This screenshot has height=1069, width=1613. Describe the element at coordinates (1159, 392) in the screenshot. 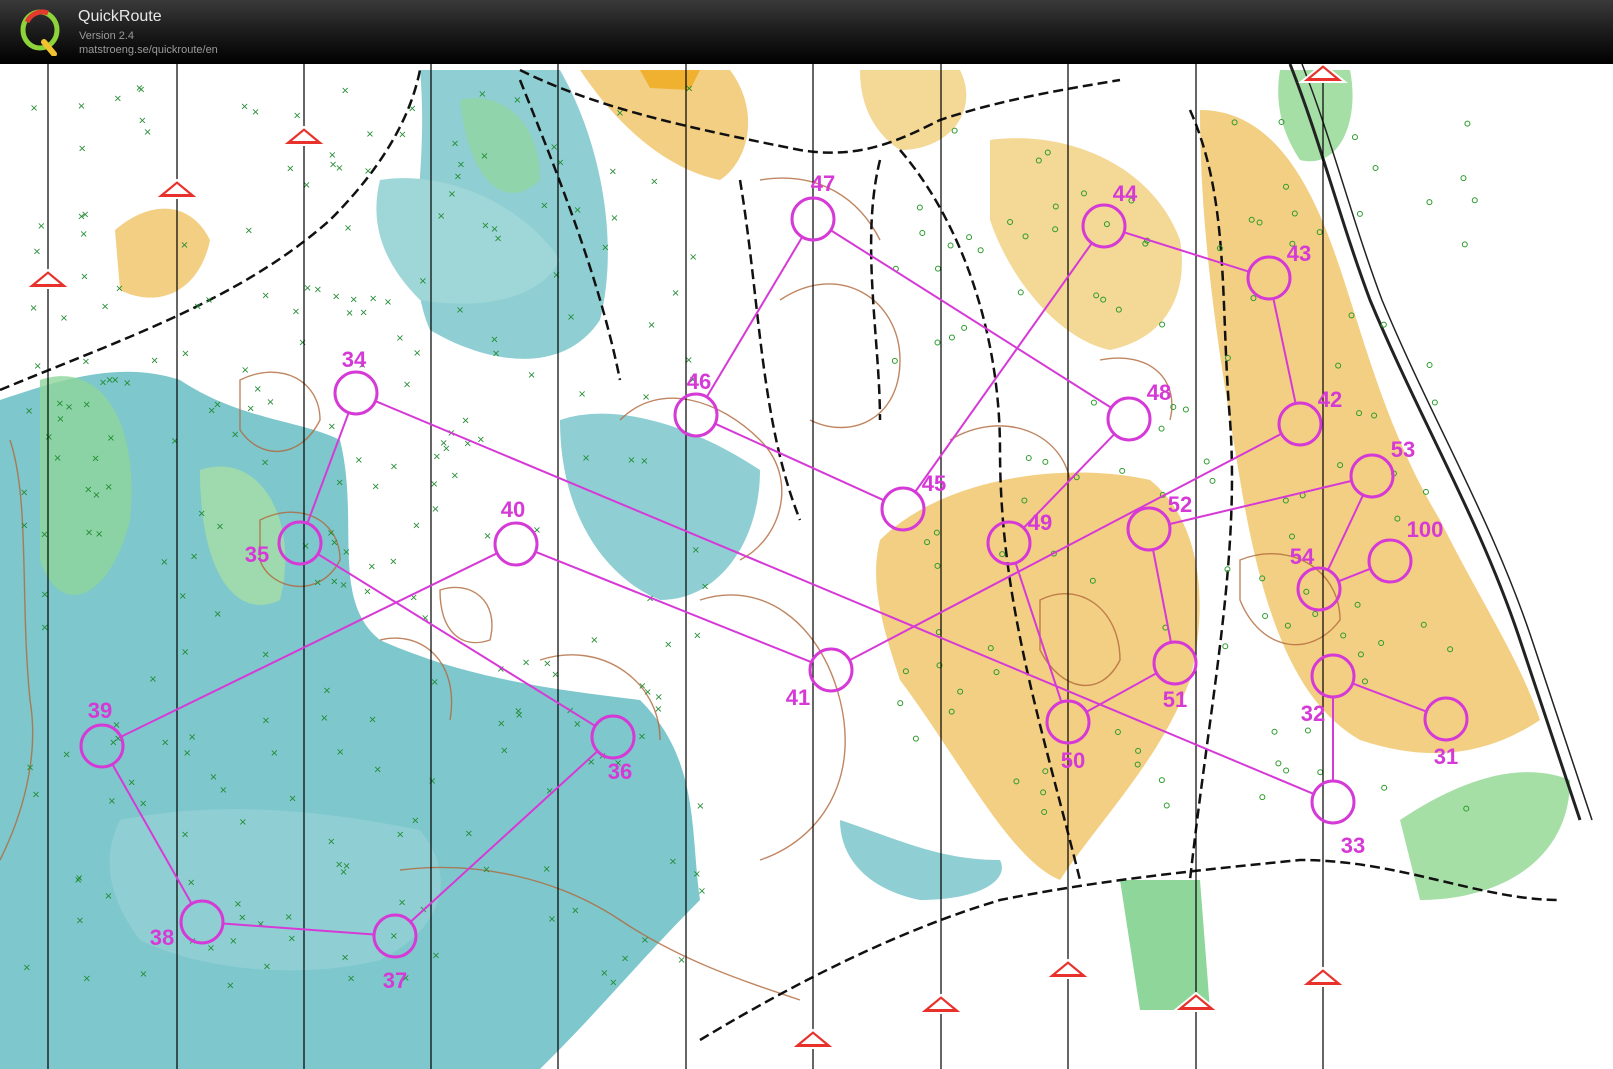

I see `control-number: 48` at that location.